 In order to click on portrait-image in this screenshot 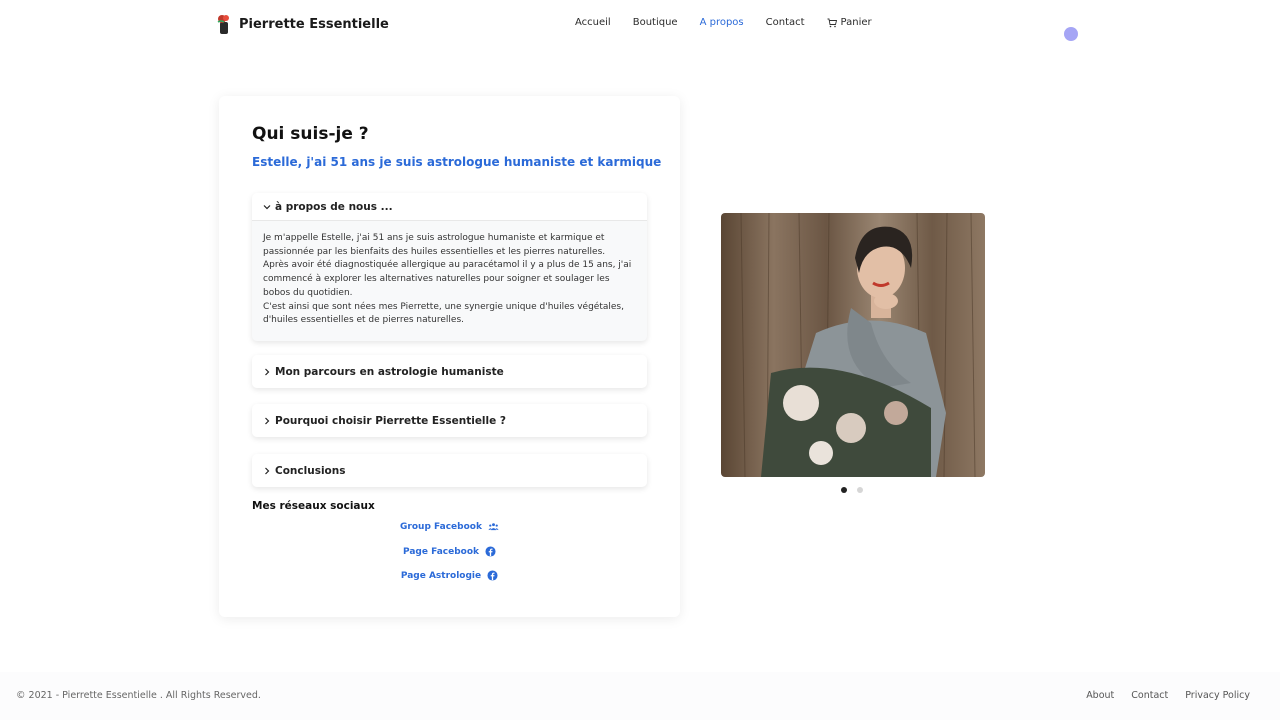, I will do `click(853, 345)`.